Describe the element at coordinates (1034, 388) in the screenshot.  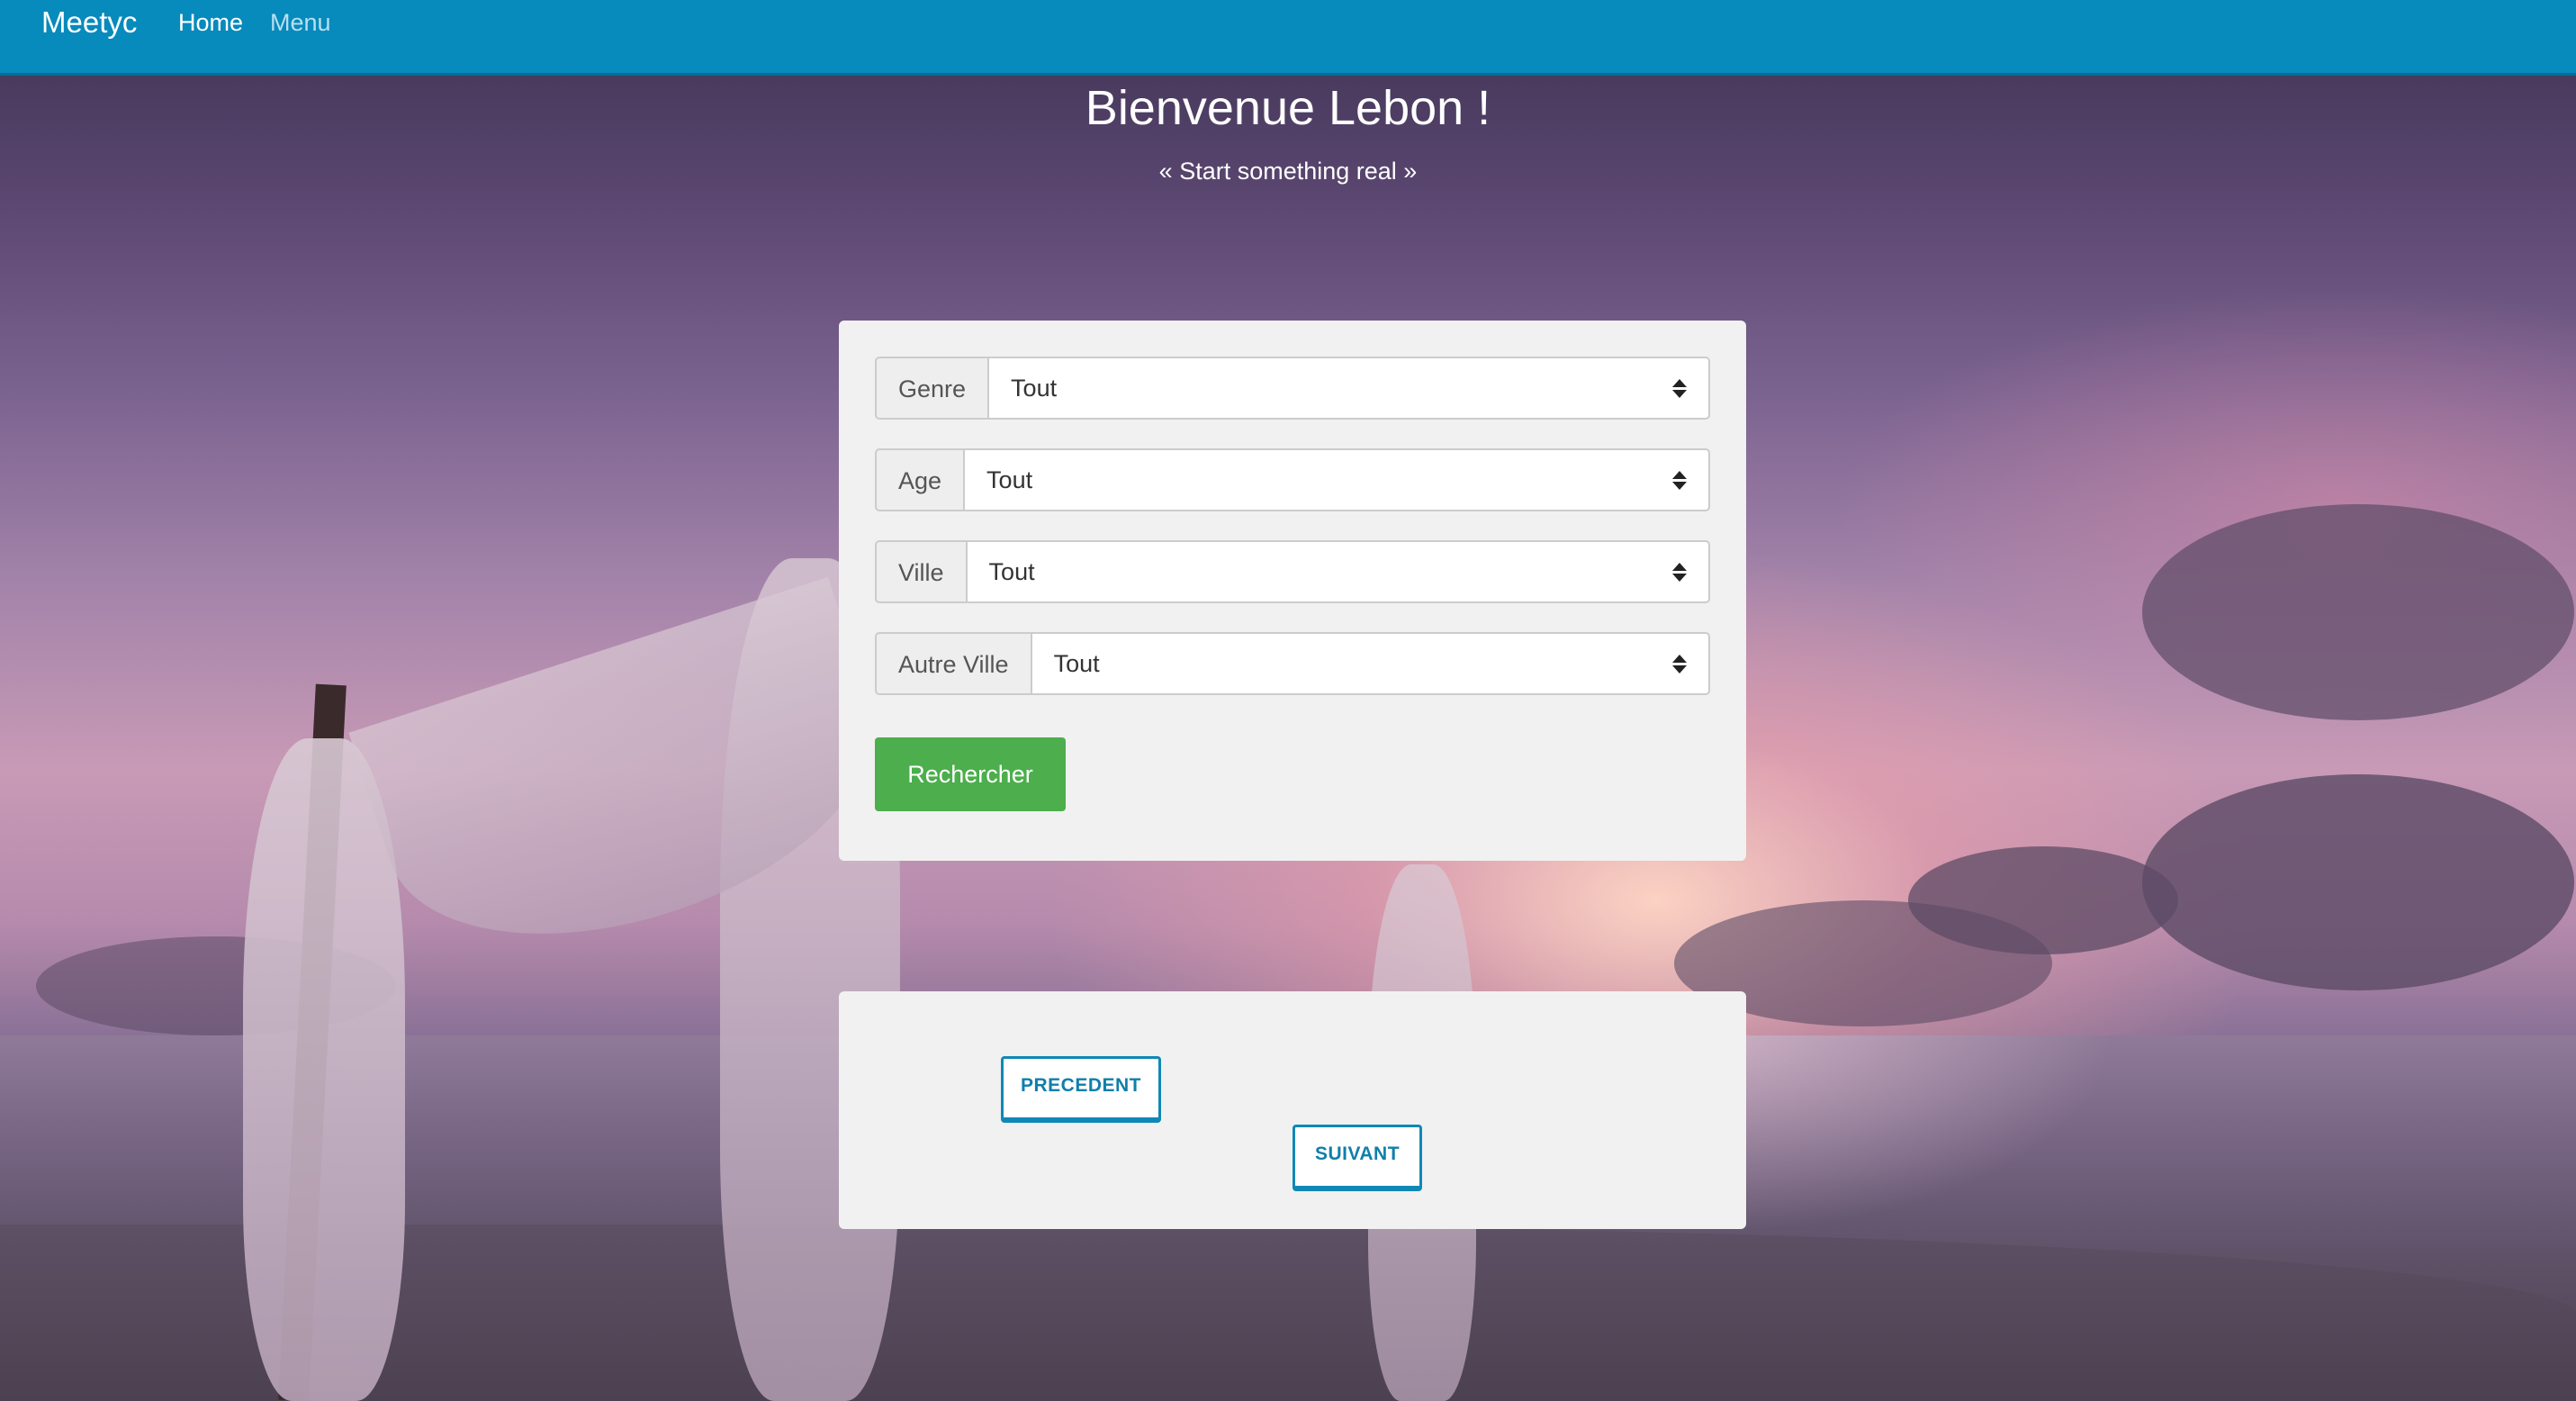
I see `filter-genre-value: Tout` at that location.